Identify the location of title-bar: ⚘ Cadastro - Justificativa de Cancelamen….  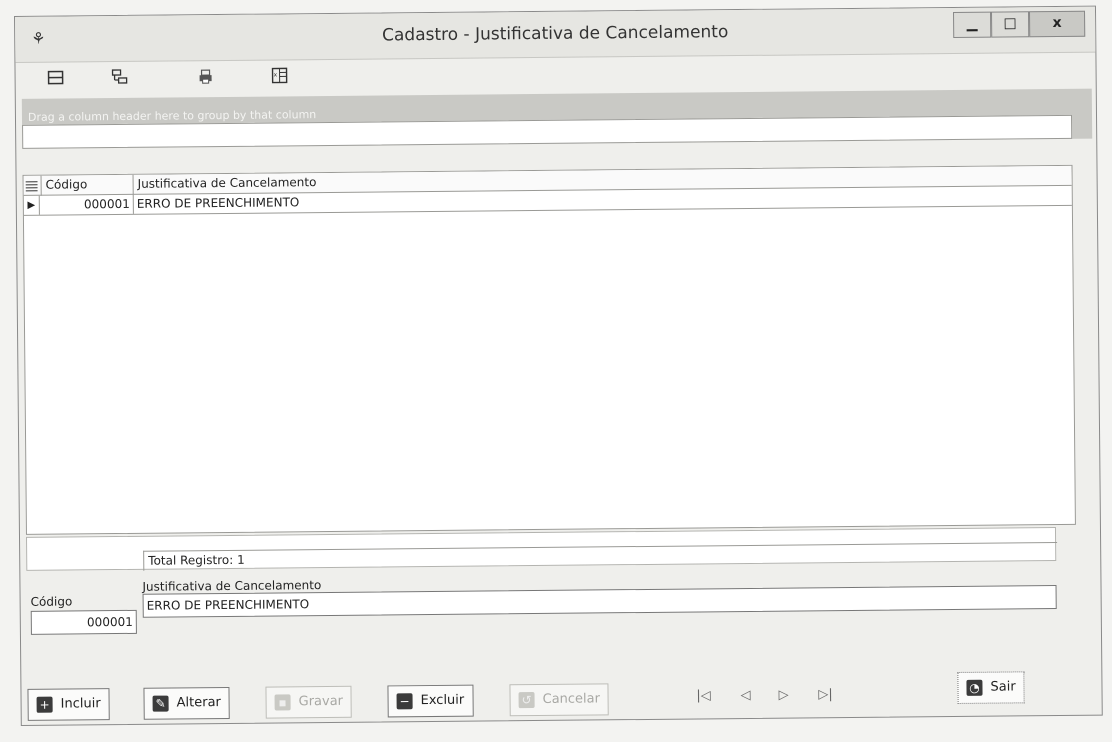
(555, 34).